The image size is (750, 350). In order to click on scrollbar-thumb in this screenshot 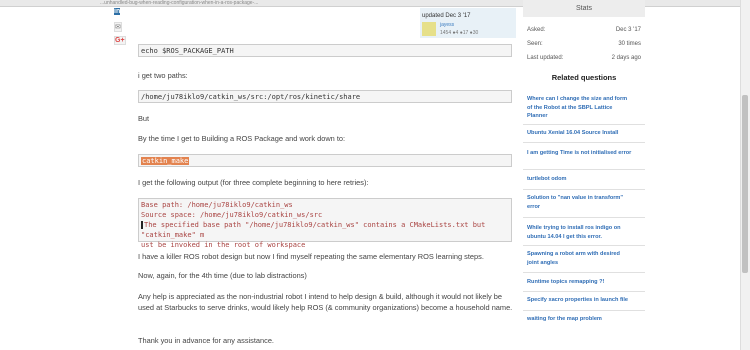, I will do `click(745, 184)`.